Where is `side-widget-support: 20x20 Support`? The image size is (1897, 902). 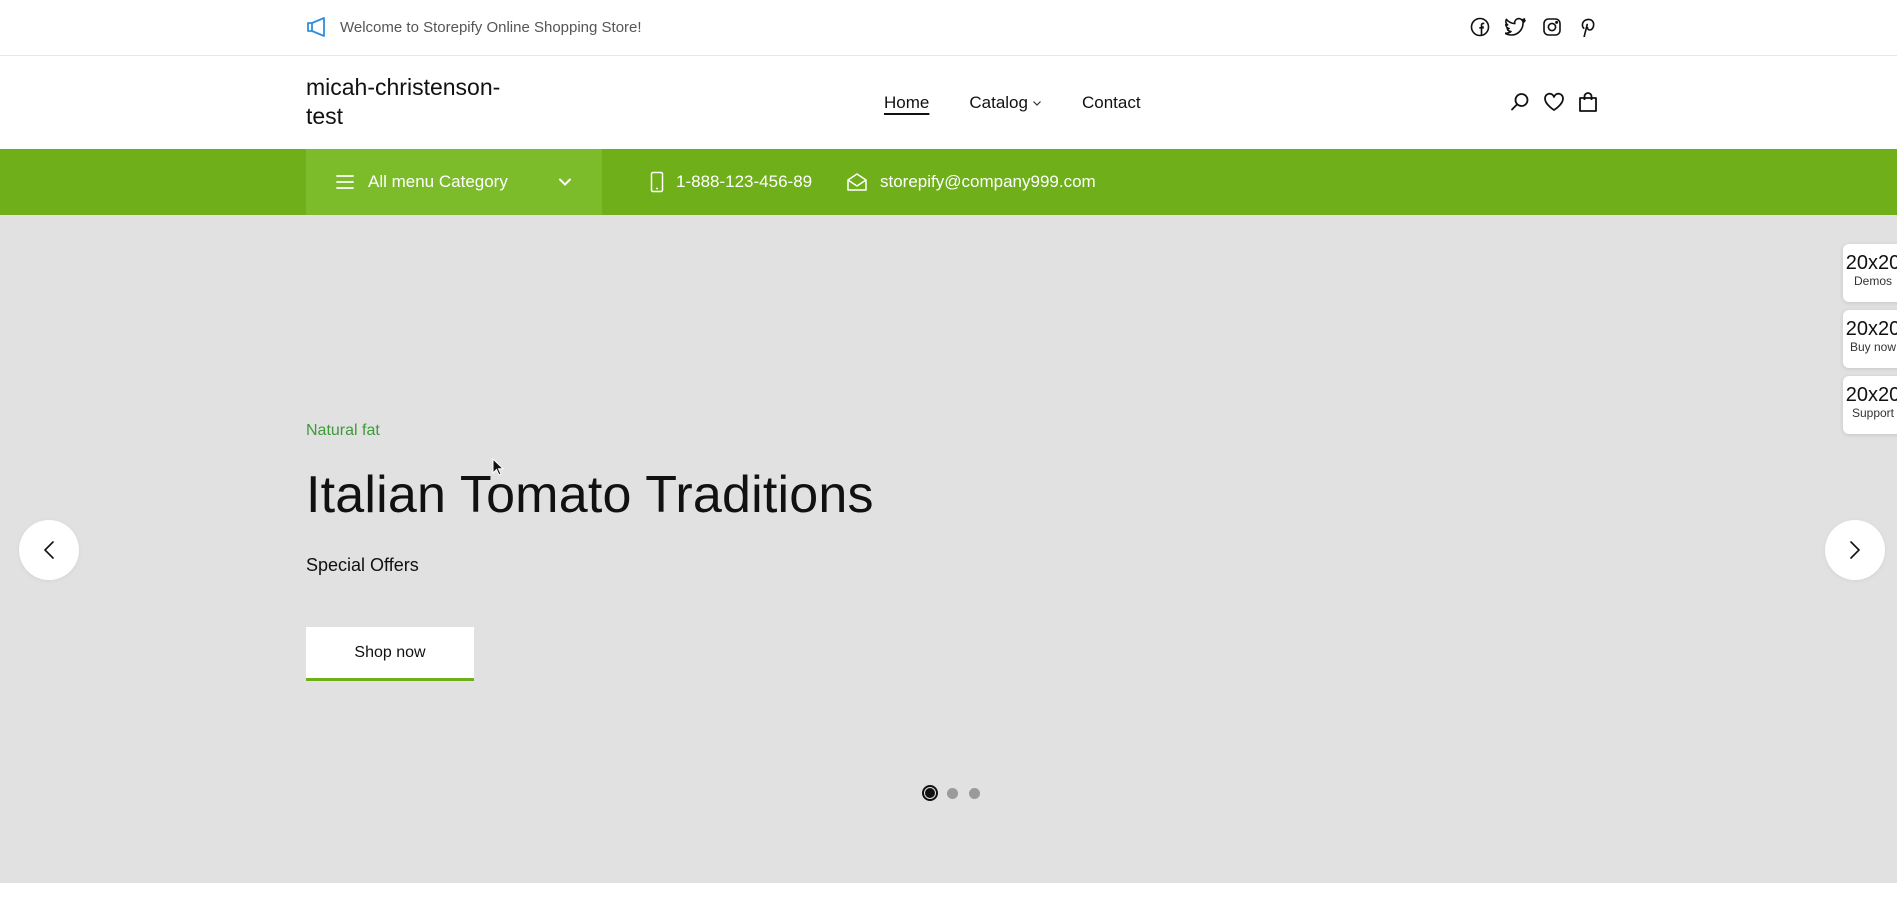 side-widget-support: 20x20 Support is located at coordinates (1870, 405).